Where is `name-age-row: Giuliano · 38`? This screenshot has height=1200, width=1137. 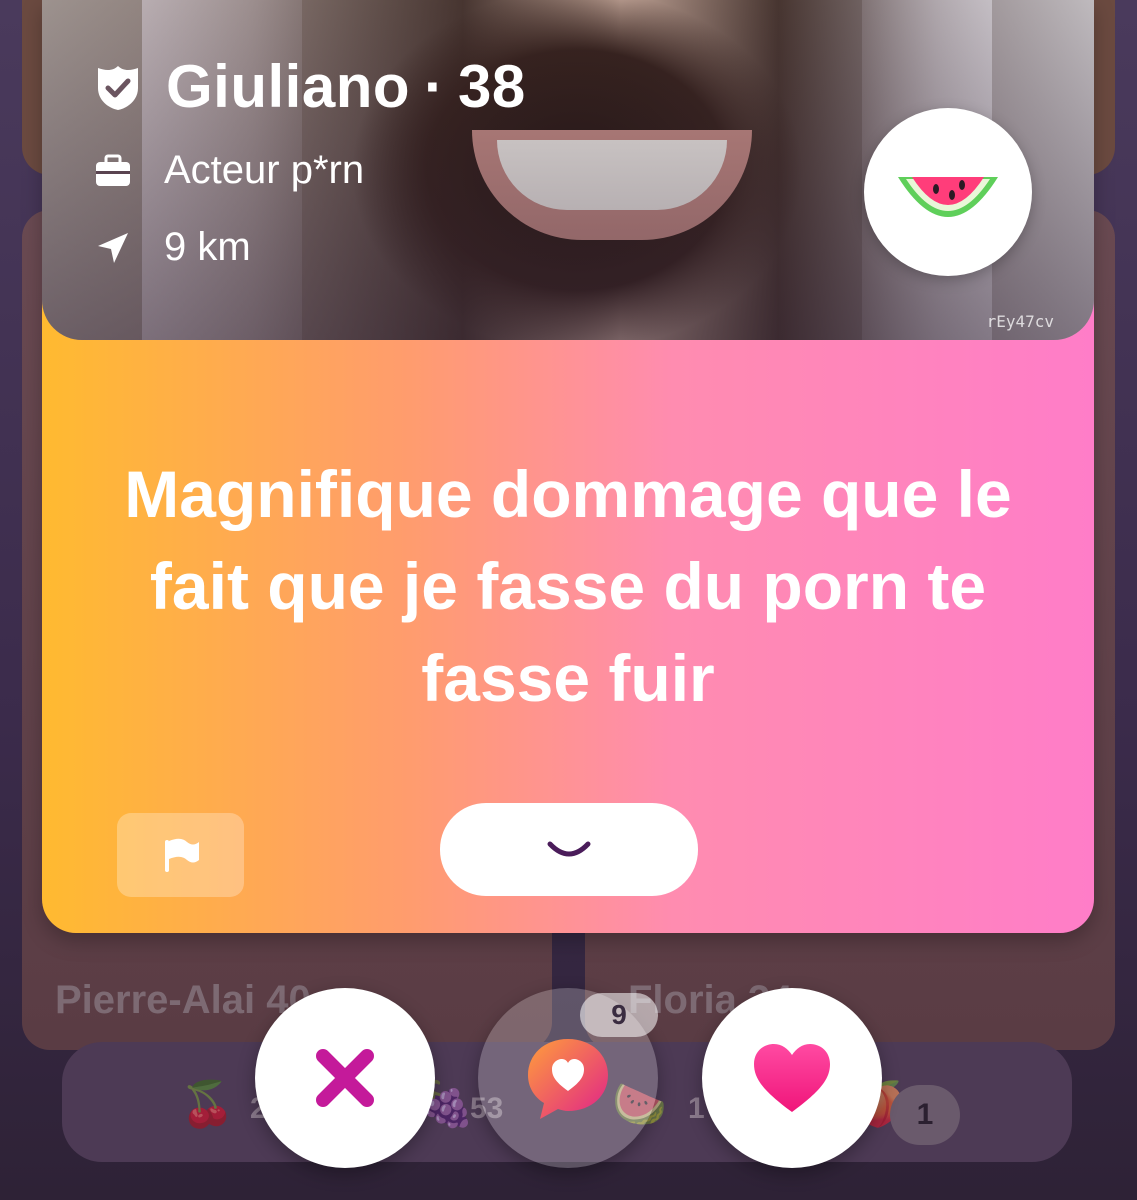
name-age-row: Giuliano · 38 is located at coordinates (310, 86).